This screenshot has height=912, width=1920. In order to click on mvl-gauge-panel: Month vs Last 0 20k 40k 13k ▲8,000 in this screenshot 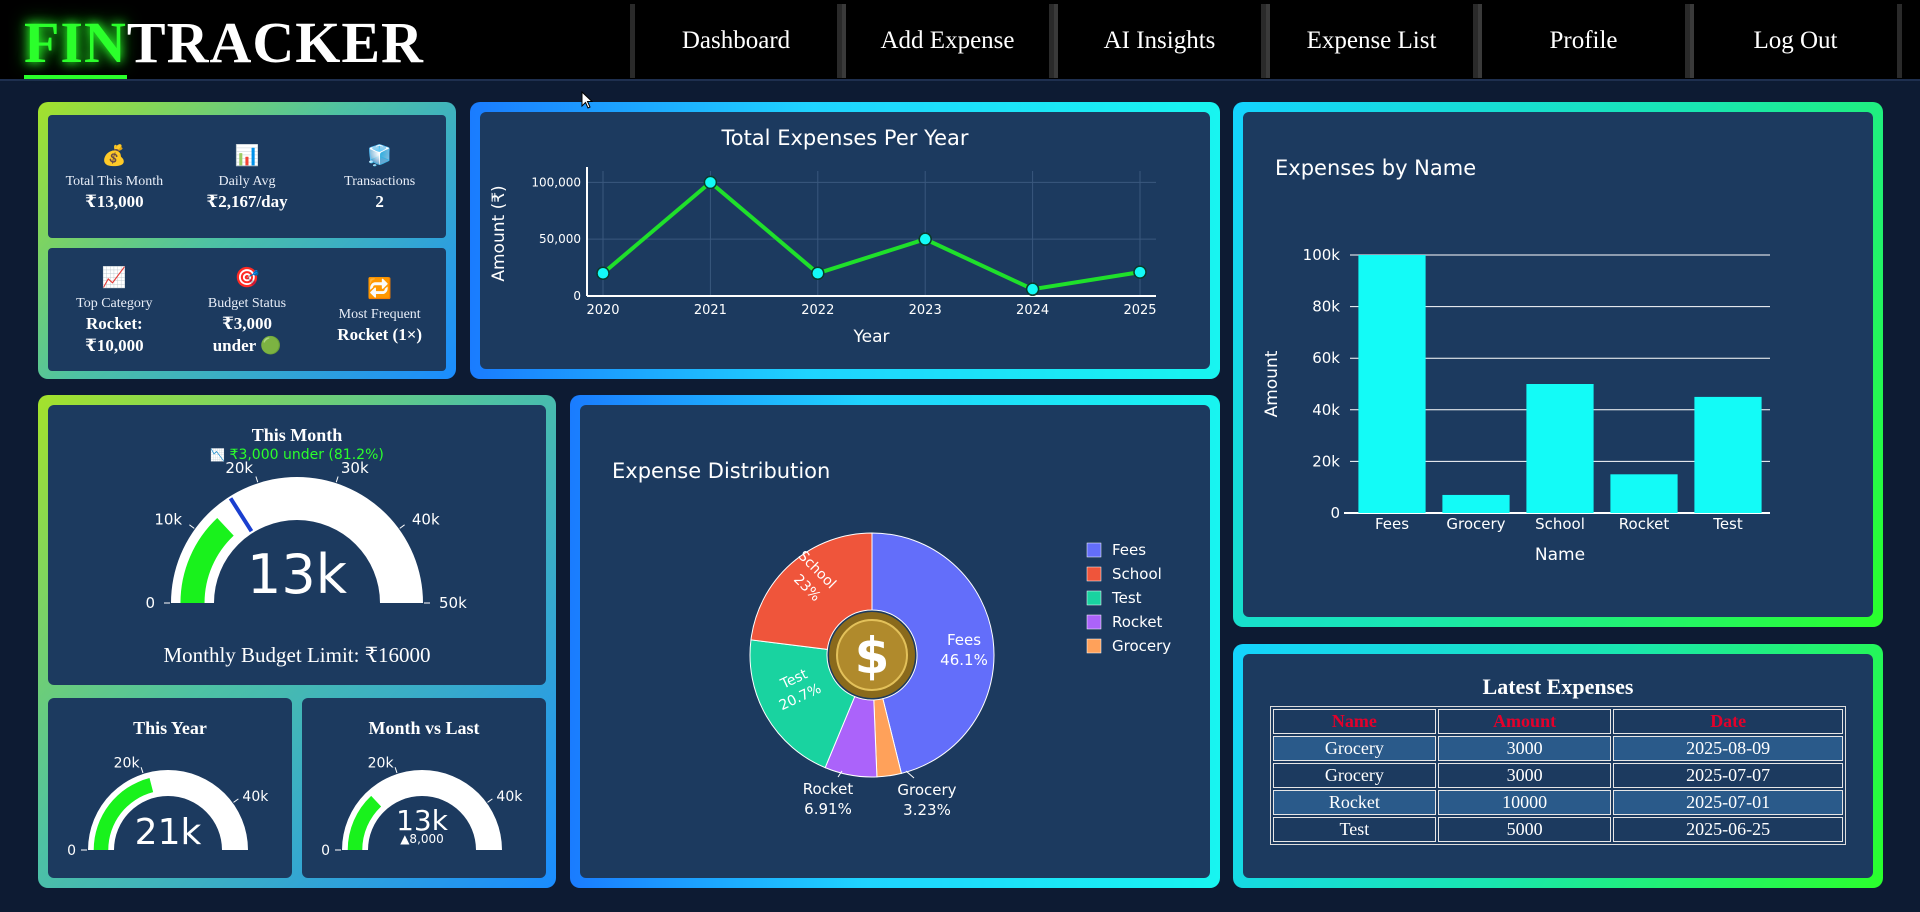, I will do `click(424, 788)`.